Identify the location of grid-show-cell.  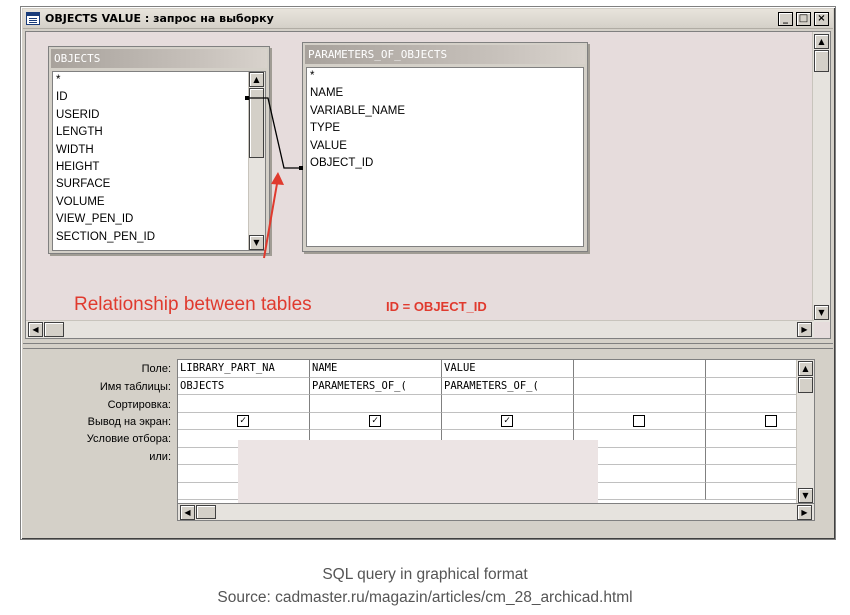
(640, 421).